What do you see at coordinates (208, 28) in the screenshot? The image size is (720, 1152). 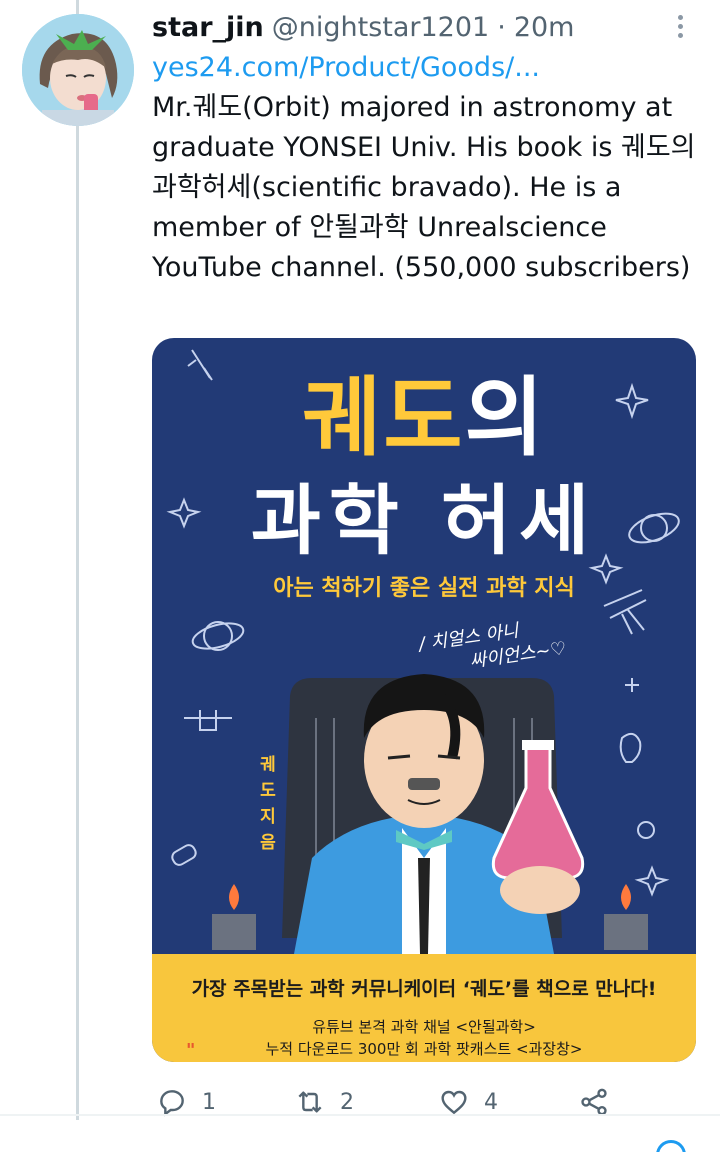 I see `display-name: star_jin` at bounding box center [208, 28].